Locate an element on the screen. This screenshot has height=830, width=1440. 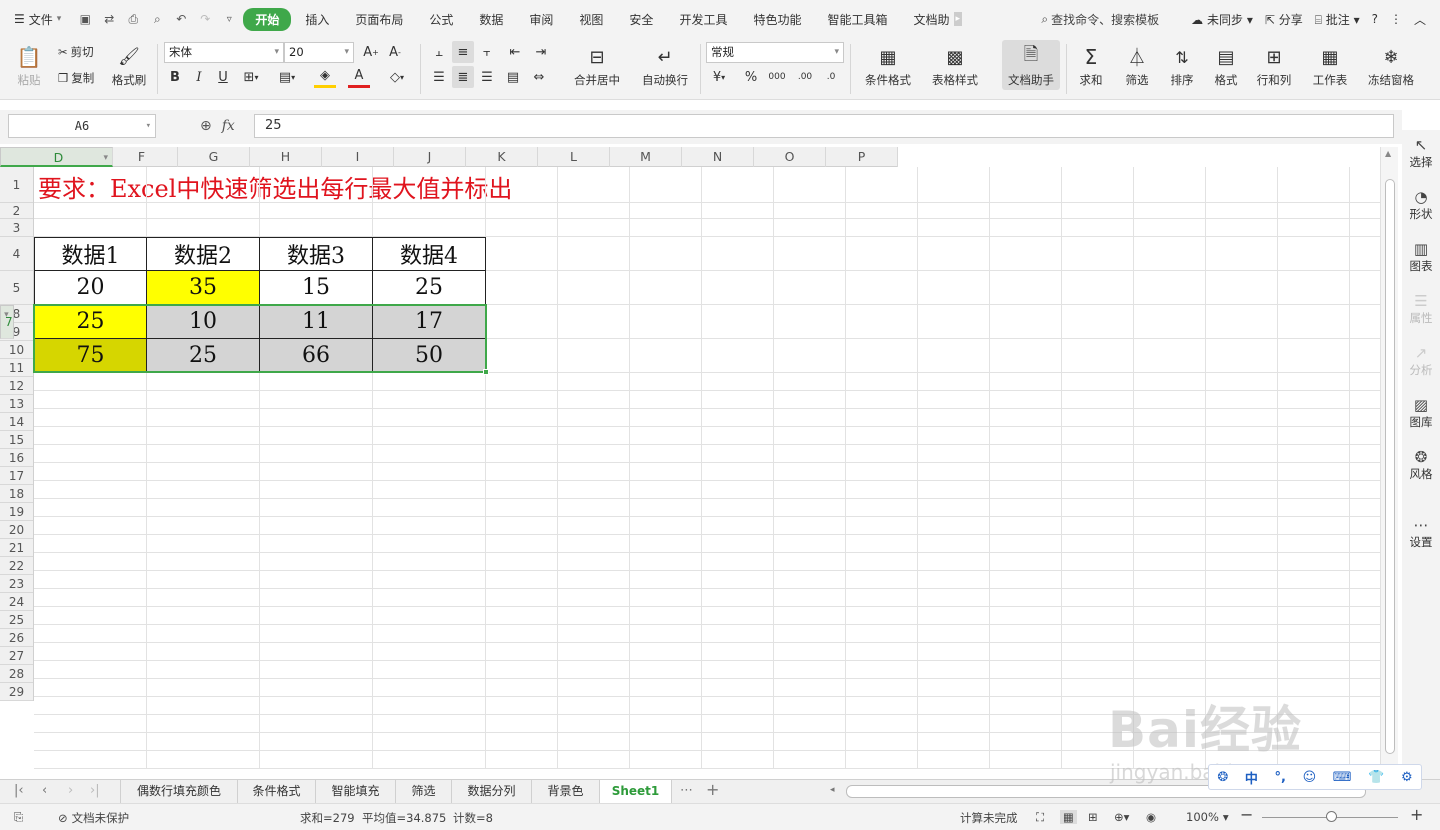
normal-view-icon: ▦ is located at coordinates (1068, 817).